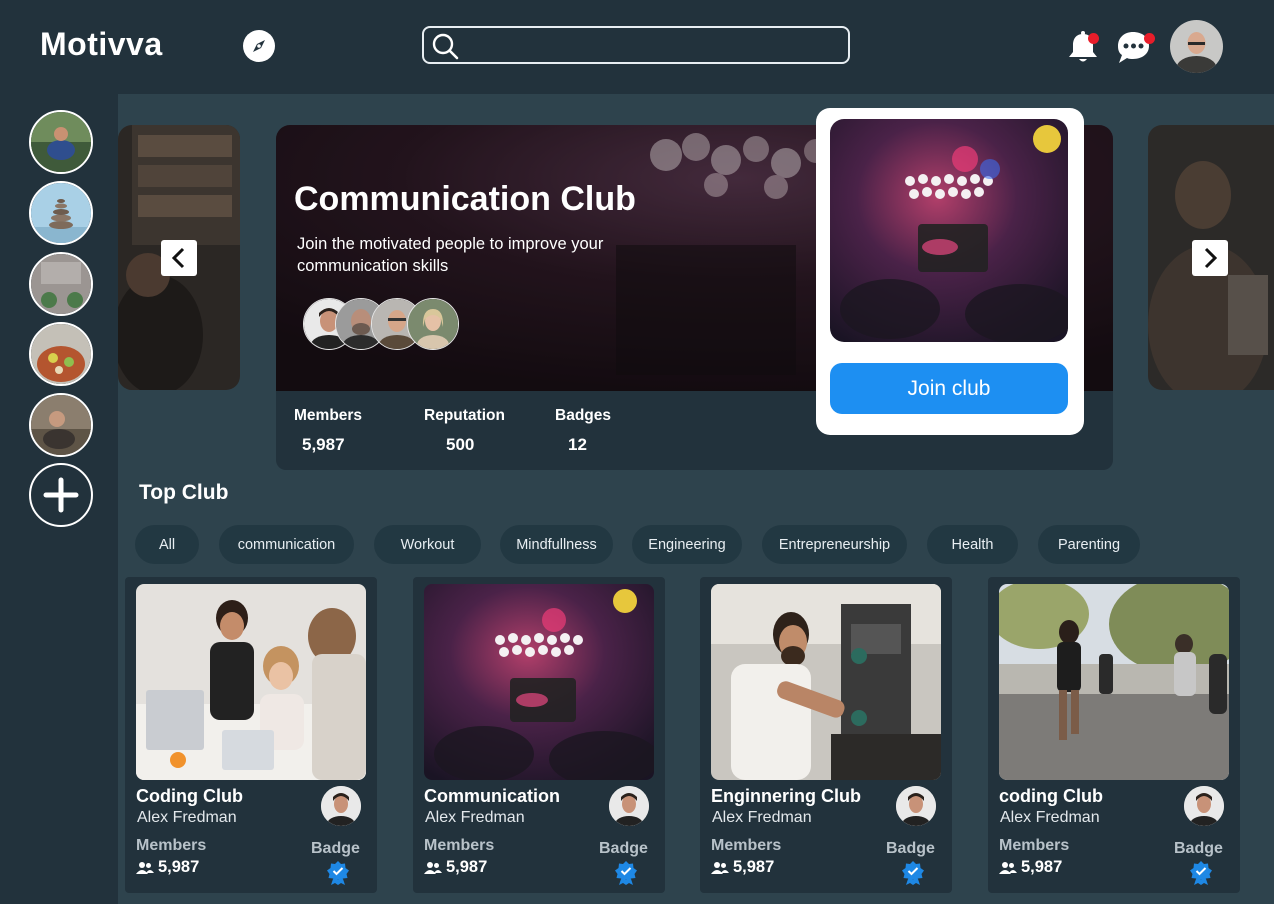  What do you see at coordinates (834, 544) in the screenshot?
I see `filter-chip-entrepreneurship: Entrepreneurship` at bounding box center [834, 544].